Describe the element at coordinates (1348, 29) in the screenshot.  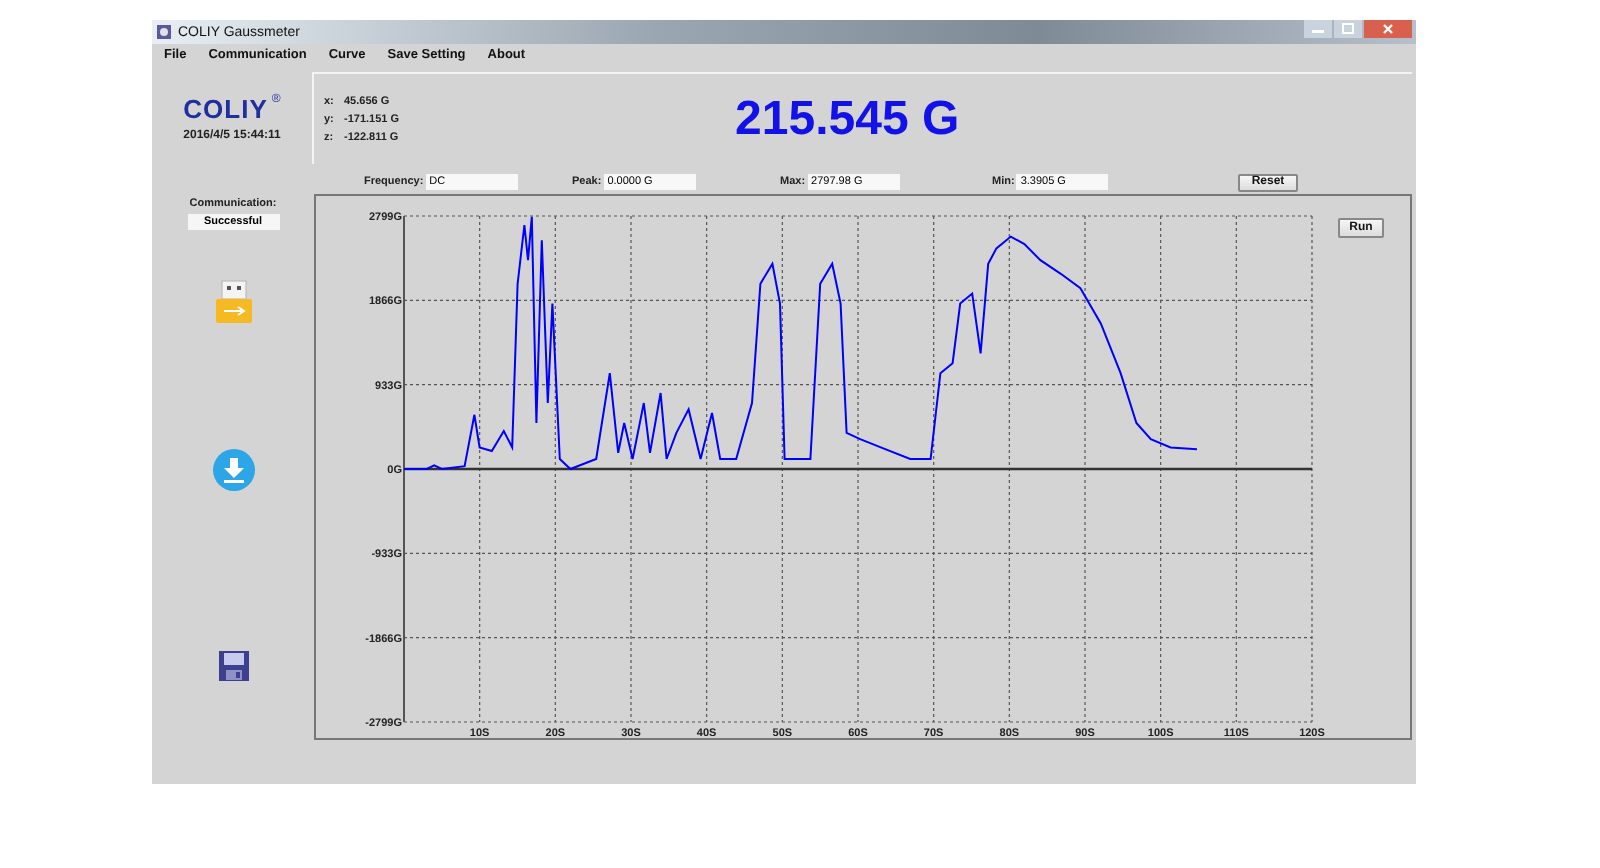
I see `maximize-icon` at that location.